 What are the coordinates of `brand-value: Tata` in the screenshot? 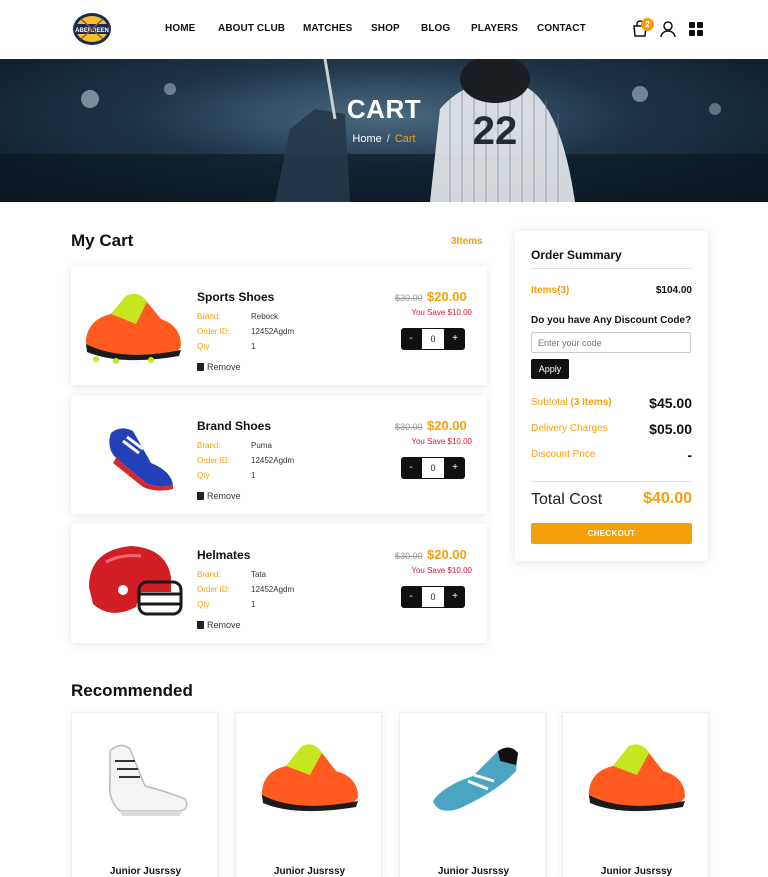 It's located at (259, 574).